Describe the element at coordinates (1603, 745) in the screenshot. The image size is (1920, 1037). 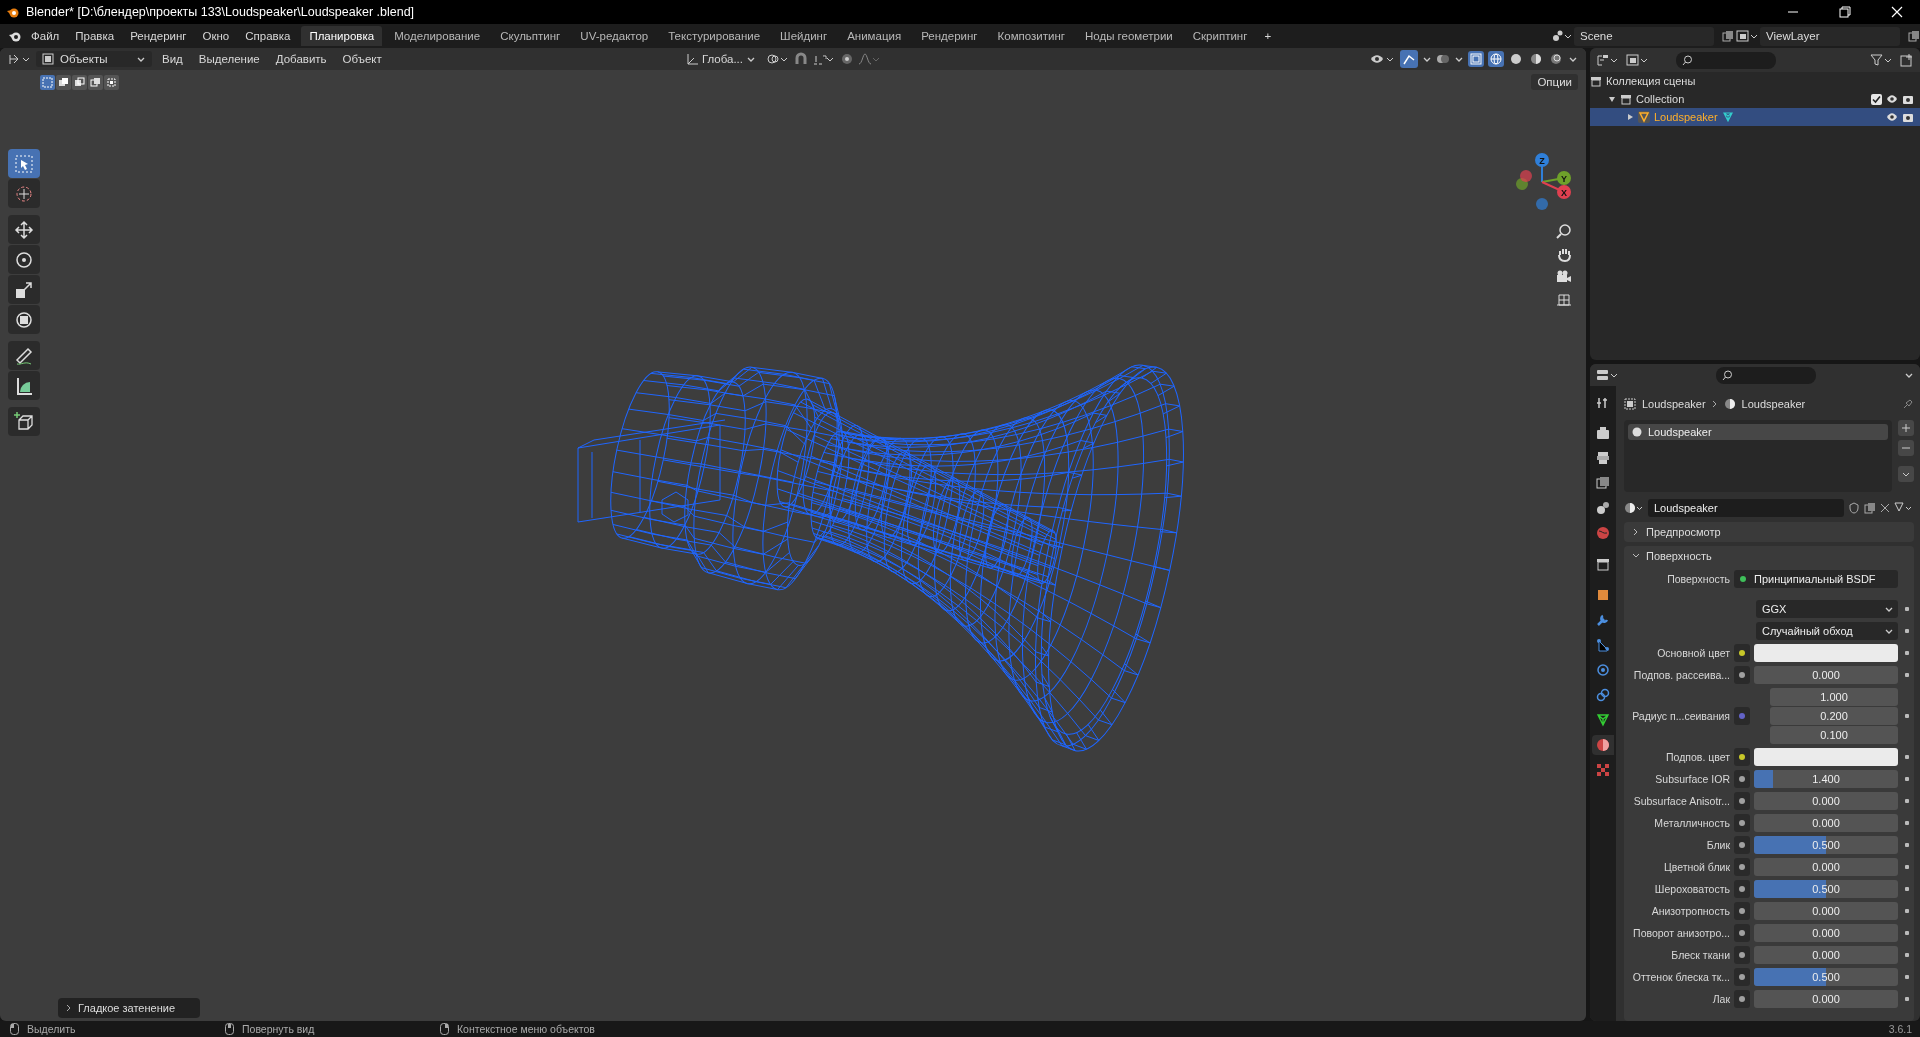
I see `material-tab` at that location.